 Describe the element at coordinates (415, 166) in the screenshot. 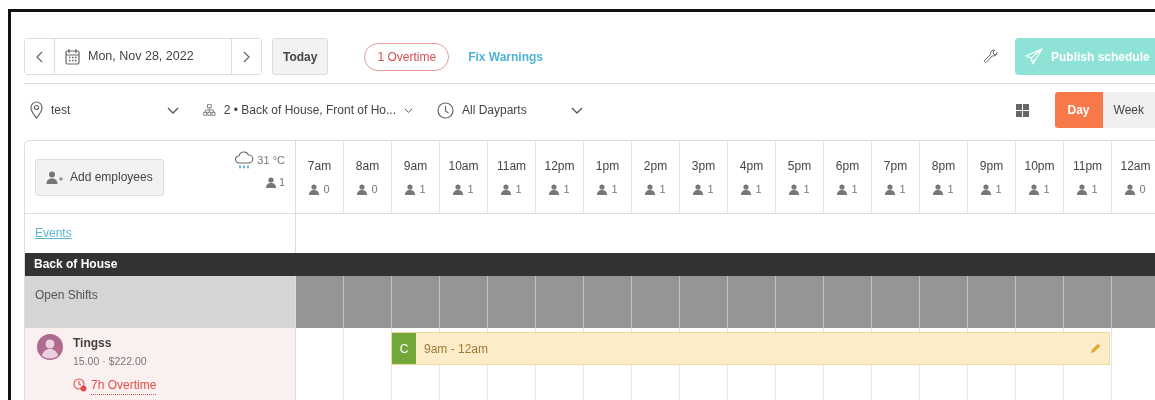

I see `hour-label: 9am` at that location.